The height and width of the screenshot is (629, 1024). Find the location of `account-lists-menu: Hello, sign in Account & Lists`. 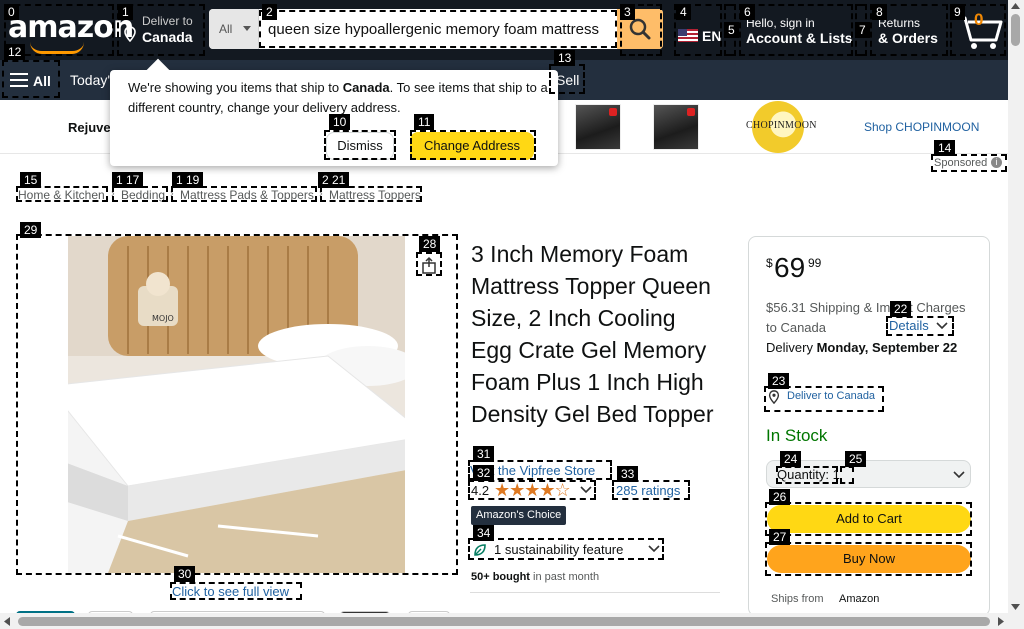

account-lists-menu: Hello, sign in Account & Lists is located at coordinates (798, 30).